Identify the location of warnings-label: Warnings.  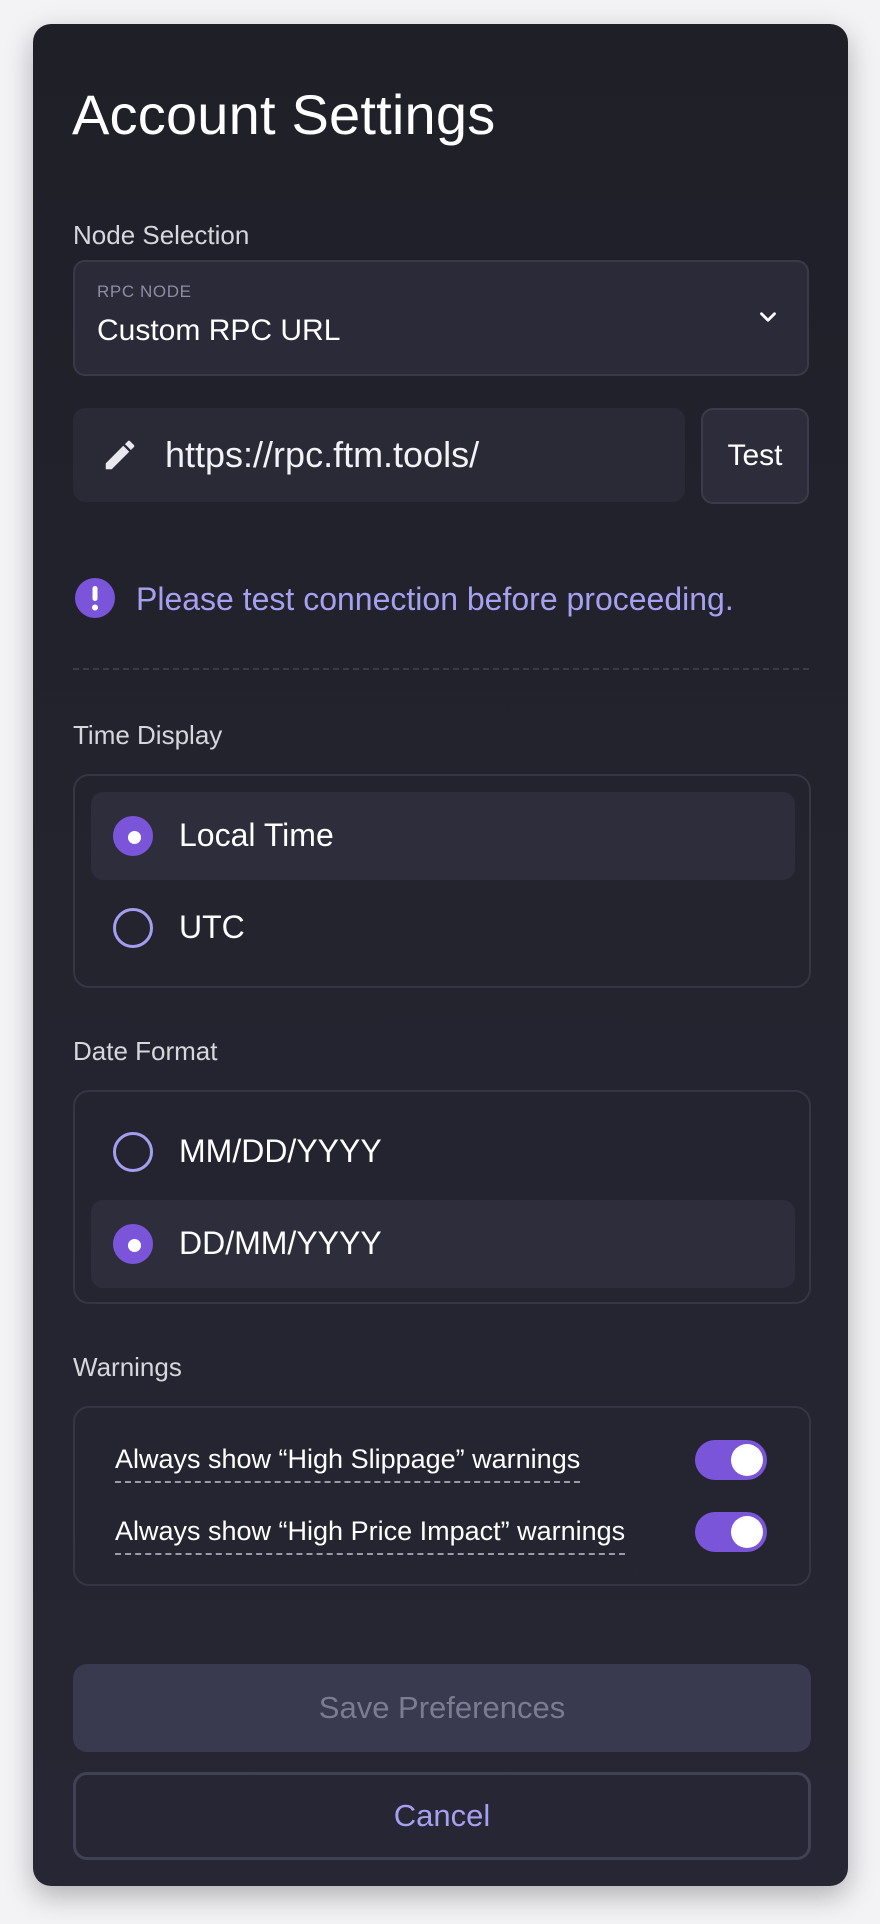
(127, 1367).